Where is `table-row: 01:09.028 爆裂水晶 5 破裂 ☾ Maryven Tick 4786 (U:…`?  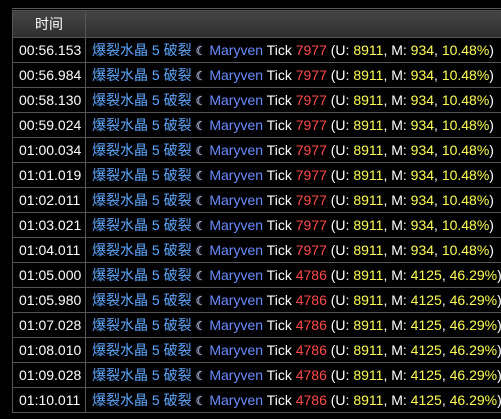 table-row: 01:09.028 爆裂水晶 5 破裂 ☾ Maryven Tick 4786 (U:… is located at coordinates (256, 375).